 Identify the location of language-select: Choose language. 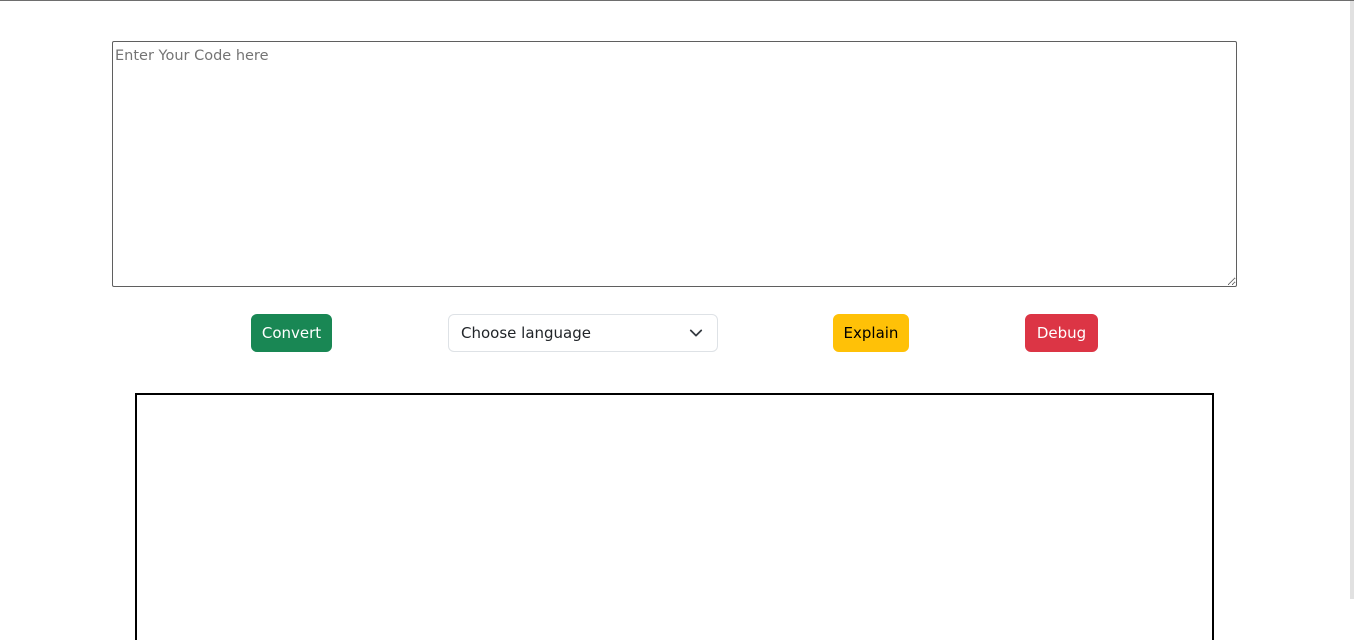
(583, 333).